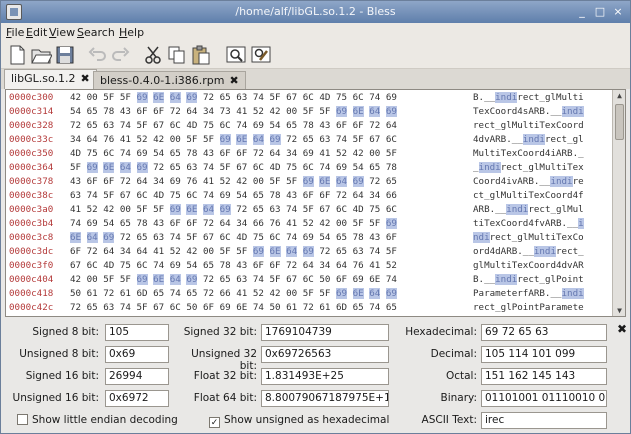 This screenshot has width=631, height=434. Describe the element at coordinates (544, 354) in the screenshot. I see `decimal-field: 105 114 101 099` at that location.